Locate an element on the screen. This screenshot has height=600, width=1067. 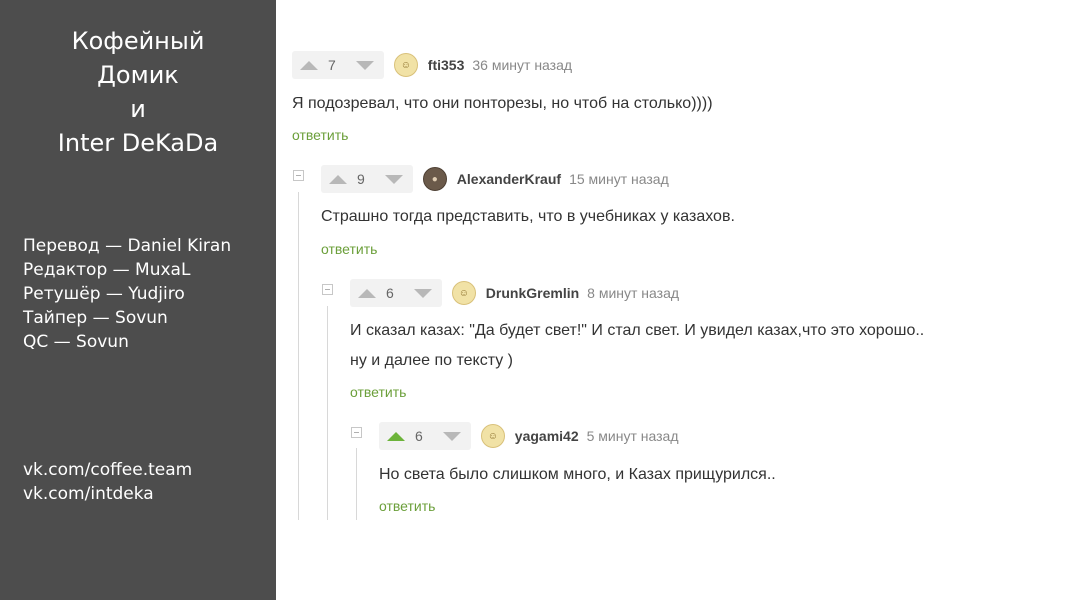
title-line: Домик is located at coordinates (138, 75).